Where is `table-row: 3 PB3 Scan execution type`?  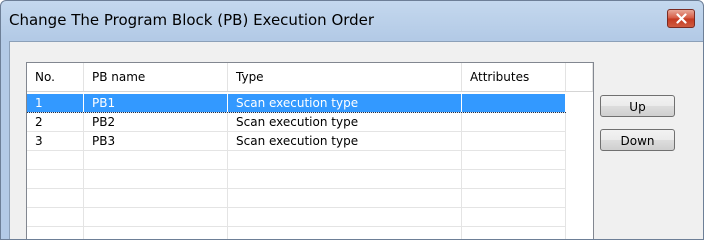
table-row: 3 PB3 Scan execution type is located at coordinates (296, 141).